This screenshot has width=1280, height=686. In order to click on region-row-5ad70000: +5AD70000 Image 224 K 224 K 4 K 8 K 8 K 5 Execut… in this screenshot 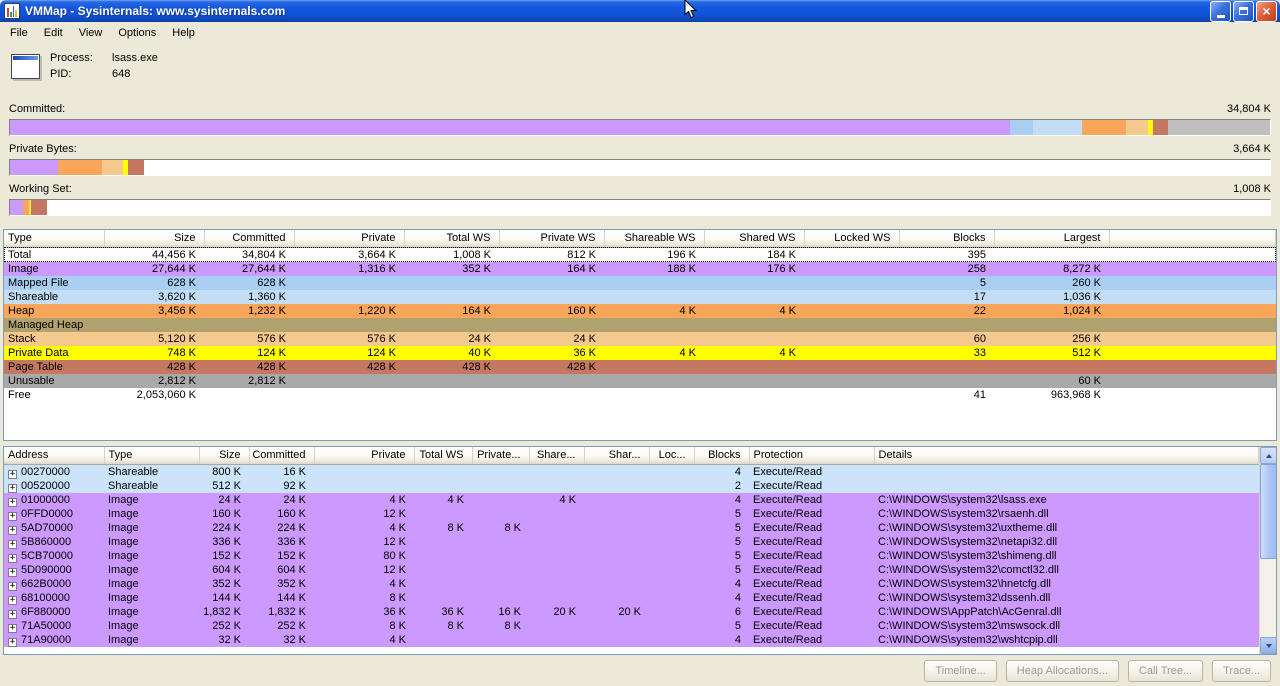, I will do `click(631, 527)`.